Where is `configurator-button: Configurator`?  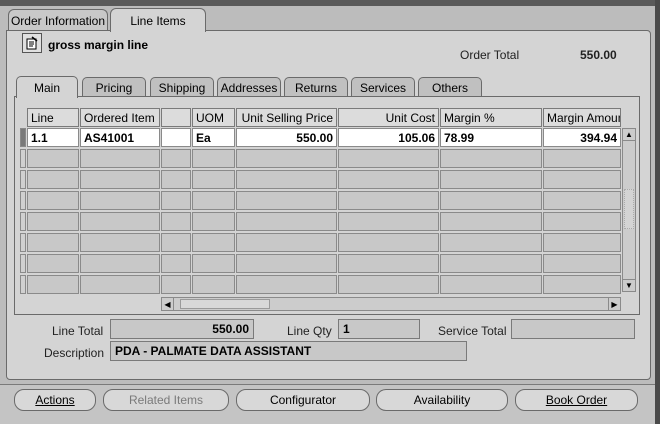
configurator-button: Configurator is located at coordinates (303, 400).